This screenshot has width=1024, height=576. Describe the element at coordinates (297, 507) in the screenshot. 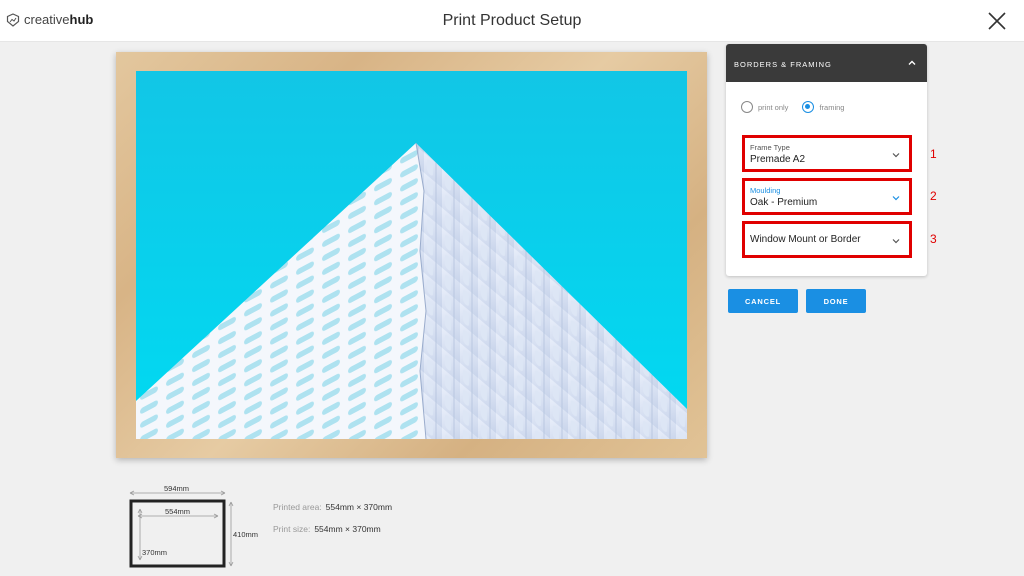

I see `printed-area-label: Printed area:` at that location.